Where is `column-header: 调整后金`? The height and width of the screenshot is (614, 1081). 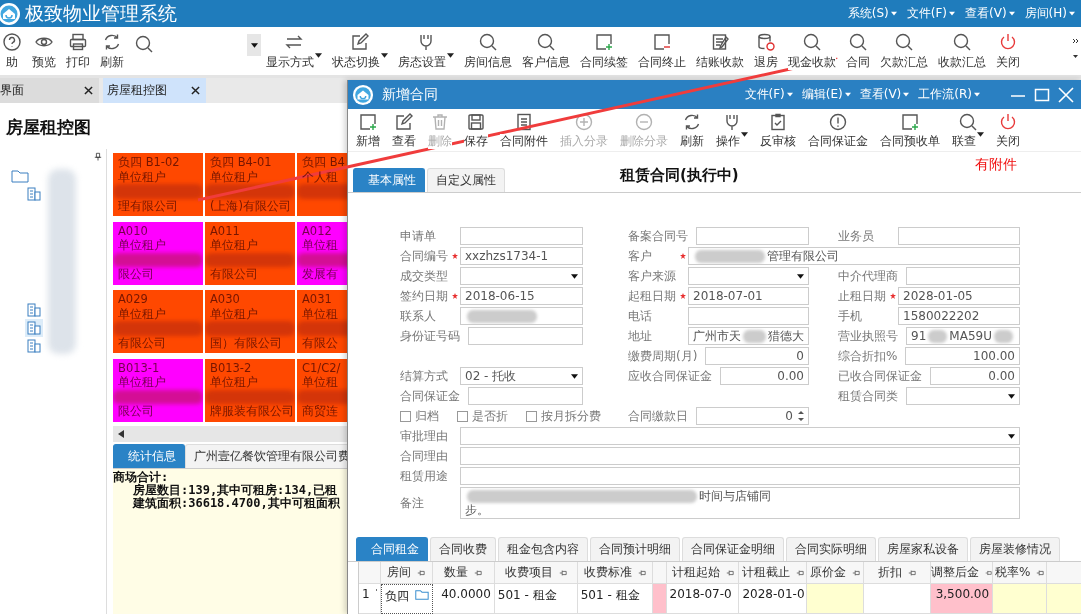
column-header: 调整后金 is located at coordinates (962, 573).